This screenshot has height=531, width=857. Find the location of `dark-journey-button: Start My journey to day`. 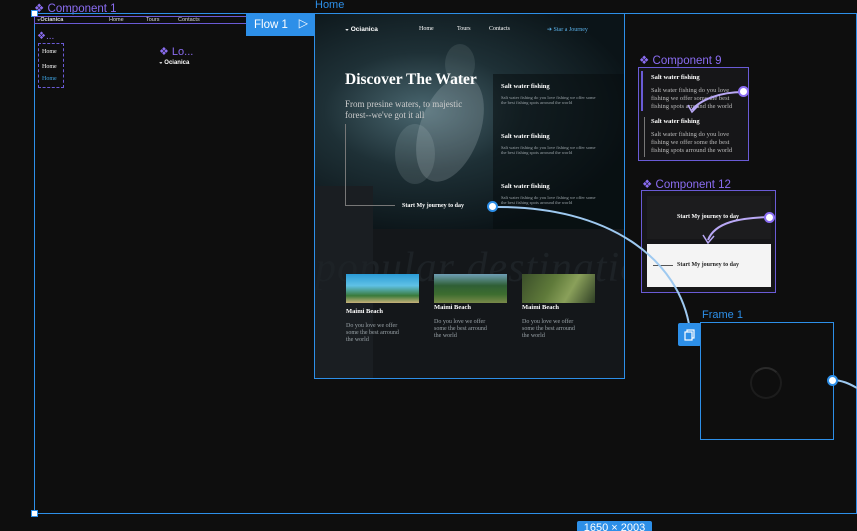

dark-journey-button: Start My journey to day is located at coordinates (709, 217).